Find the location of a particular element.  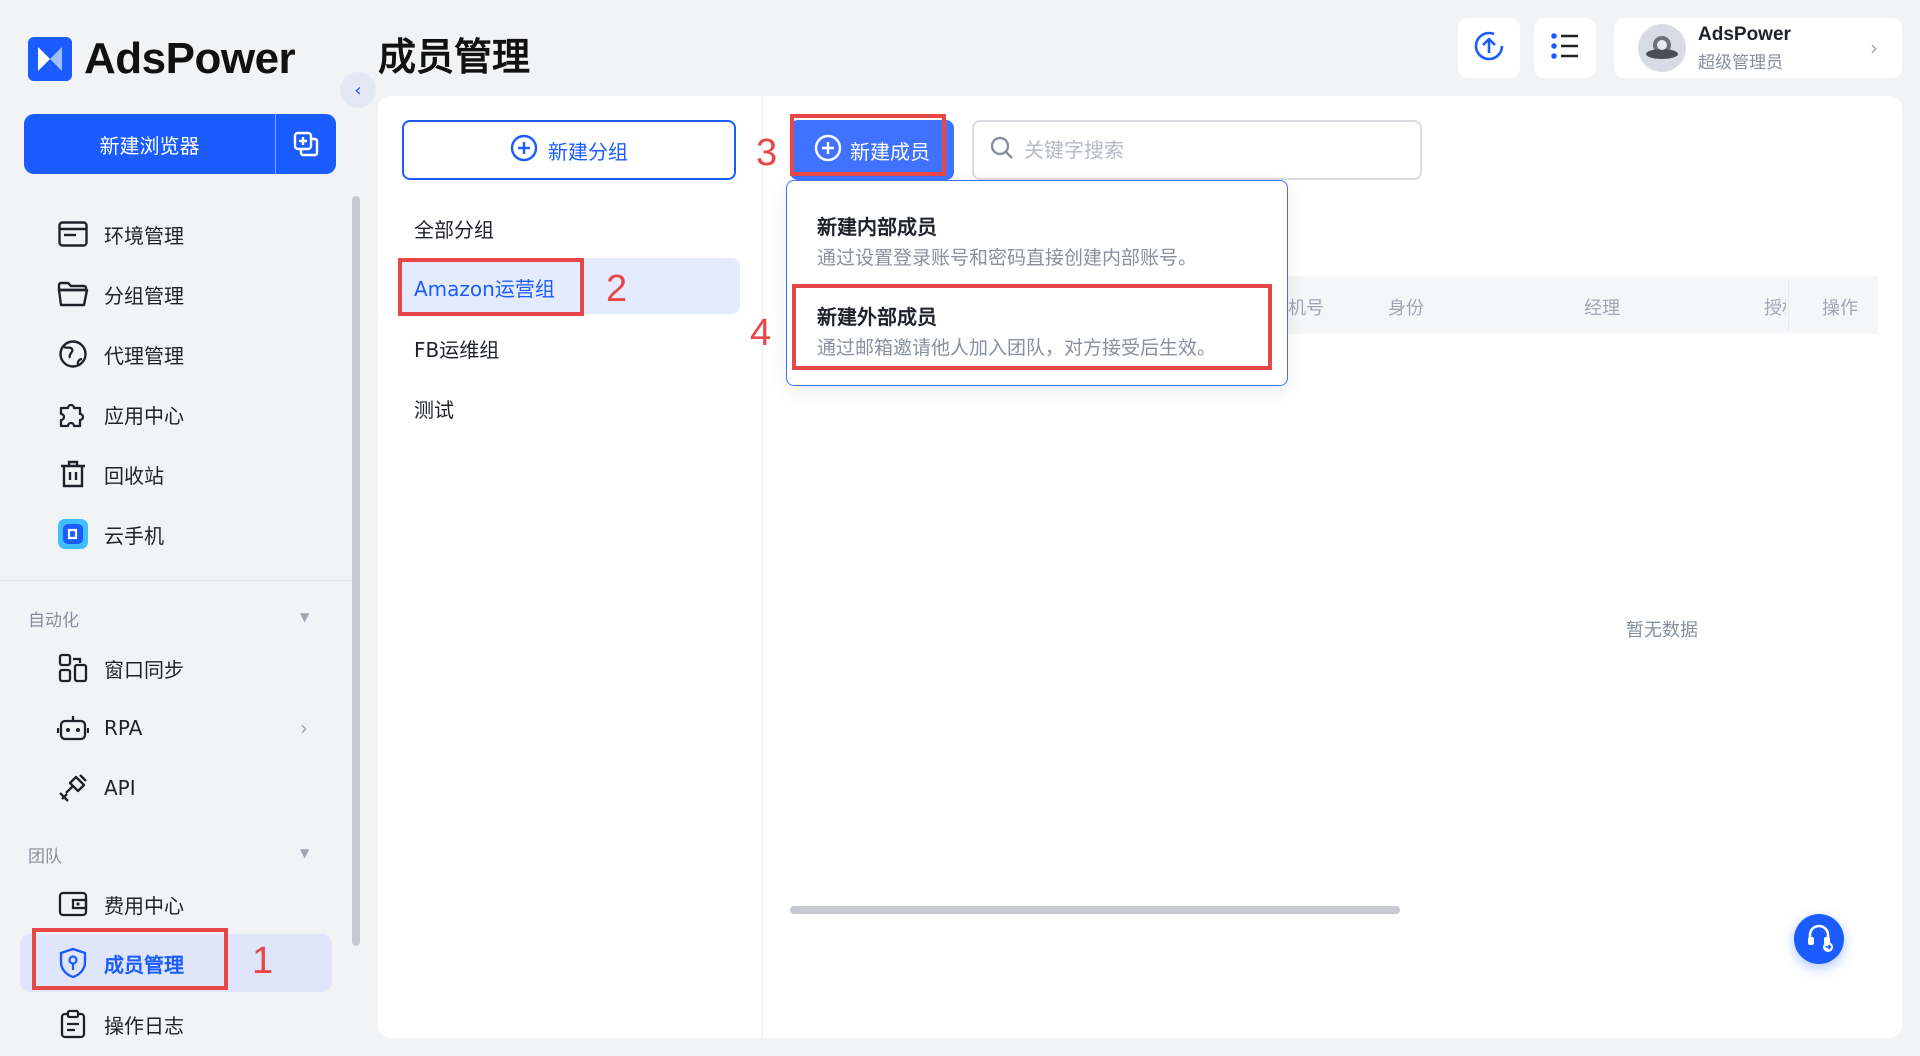

clipboard-icon is located at coordinates (73, 1024).